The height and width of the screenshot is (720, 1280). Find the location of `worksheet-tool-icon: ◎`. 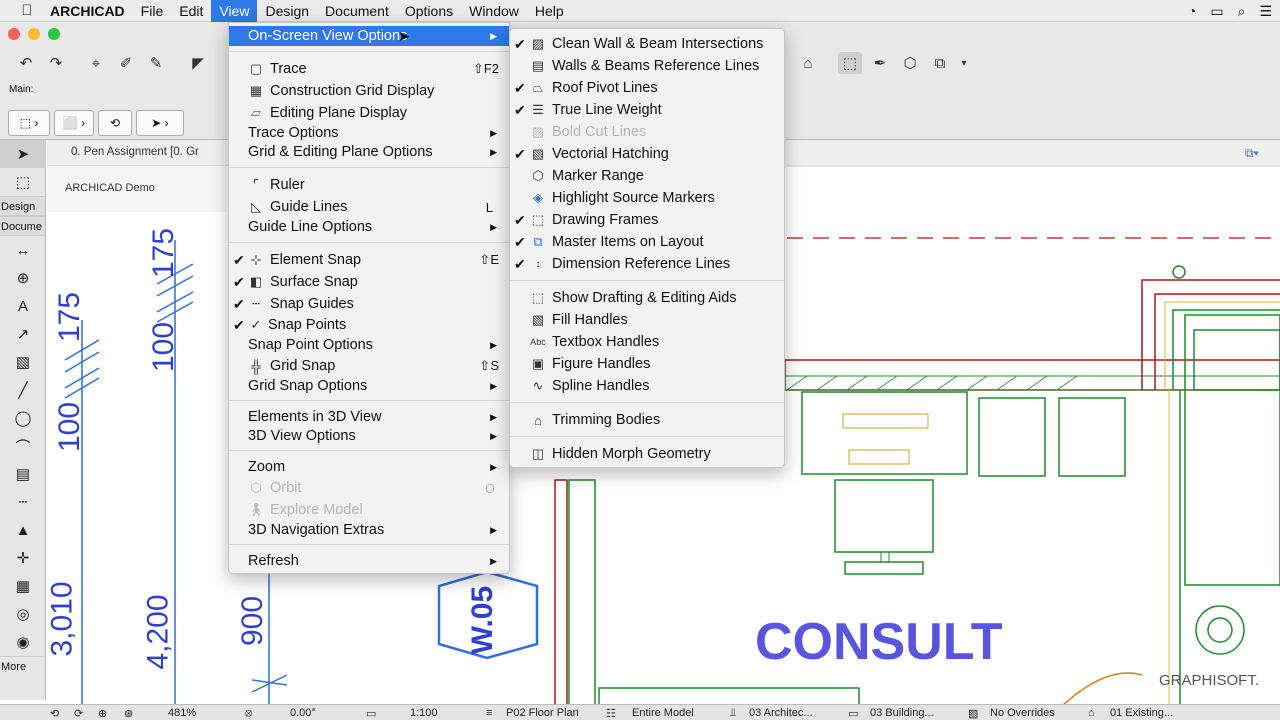

worksheet-tool-icon: ◎ is located at coordinates (23, 614).